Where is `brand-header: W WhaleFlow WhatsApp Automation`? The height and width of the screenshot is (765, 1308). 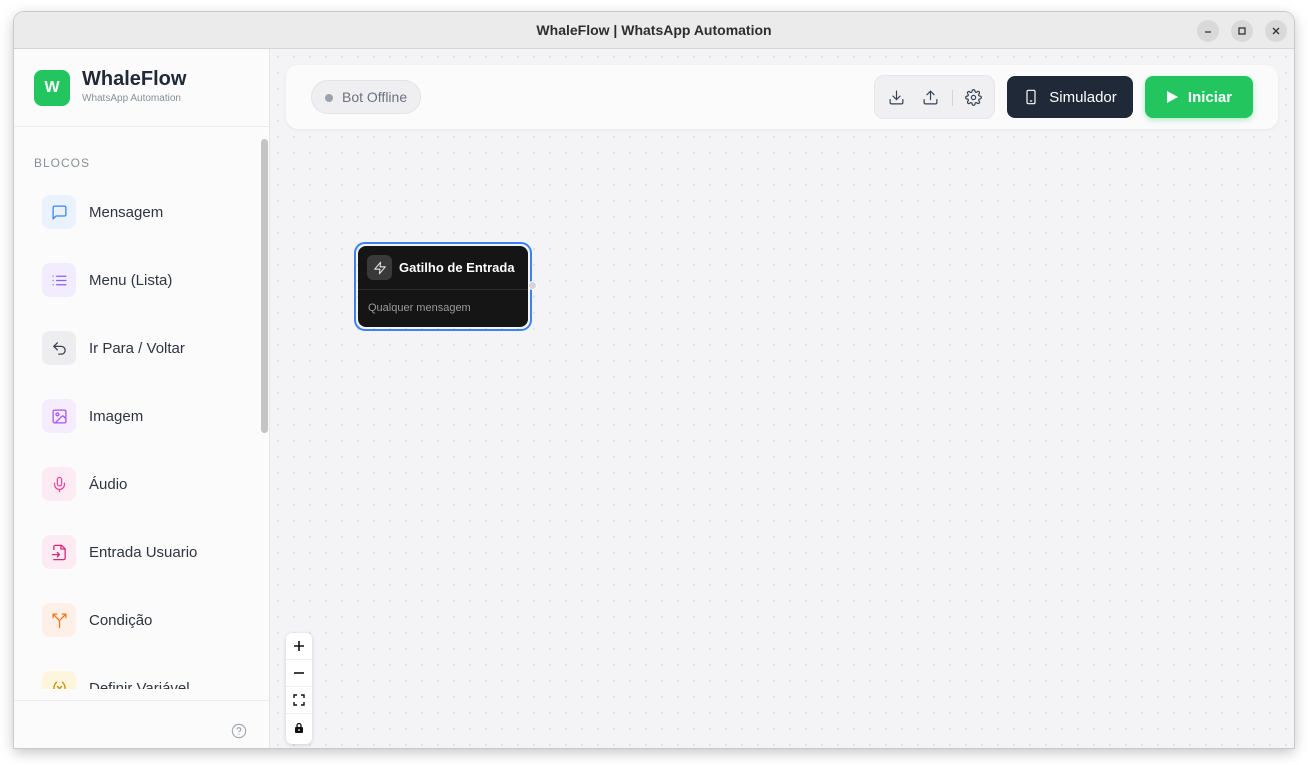 brand-header: W WhaleFlow WhatsApp Automation is located at coordinates (141, 88).